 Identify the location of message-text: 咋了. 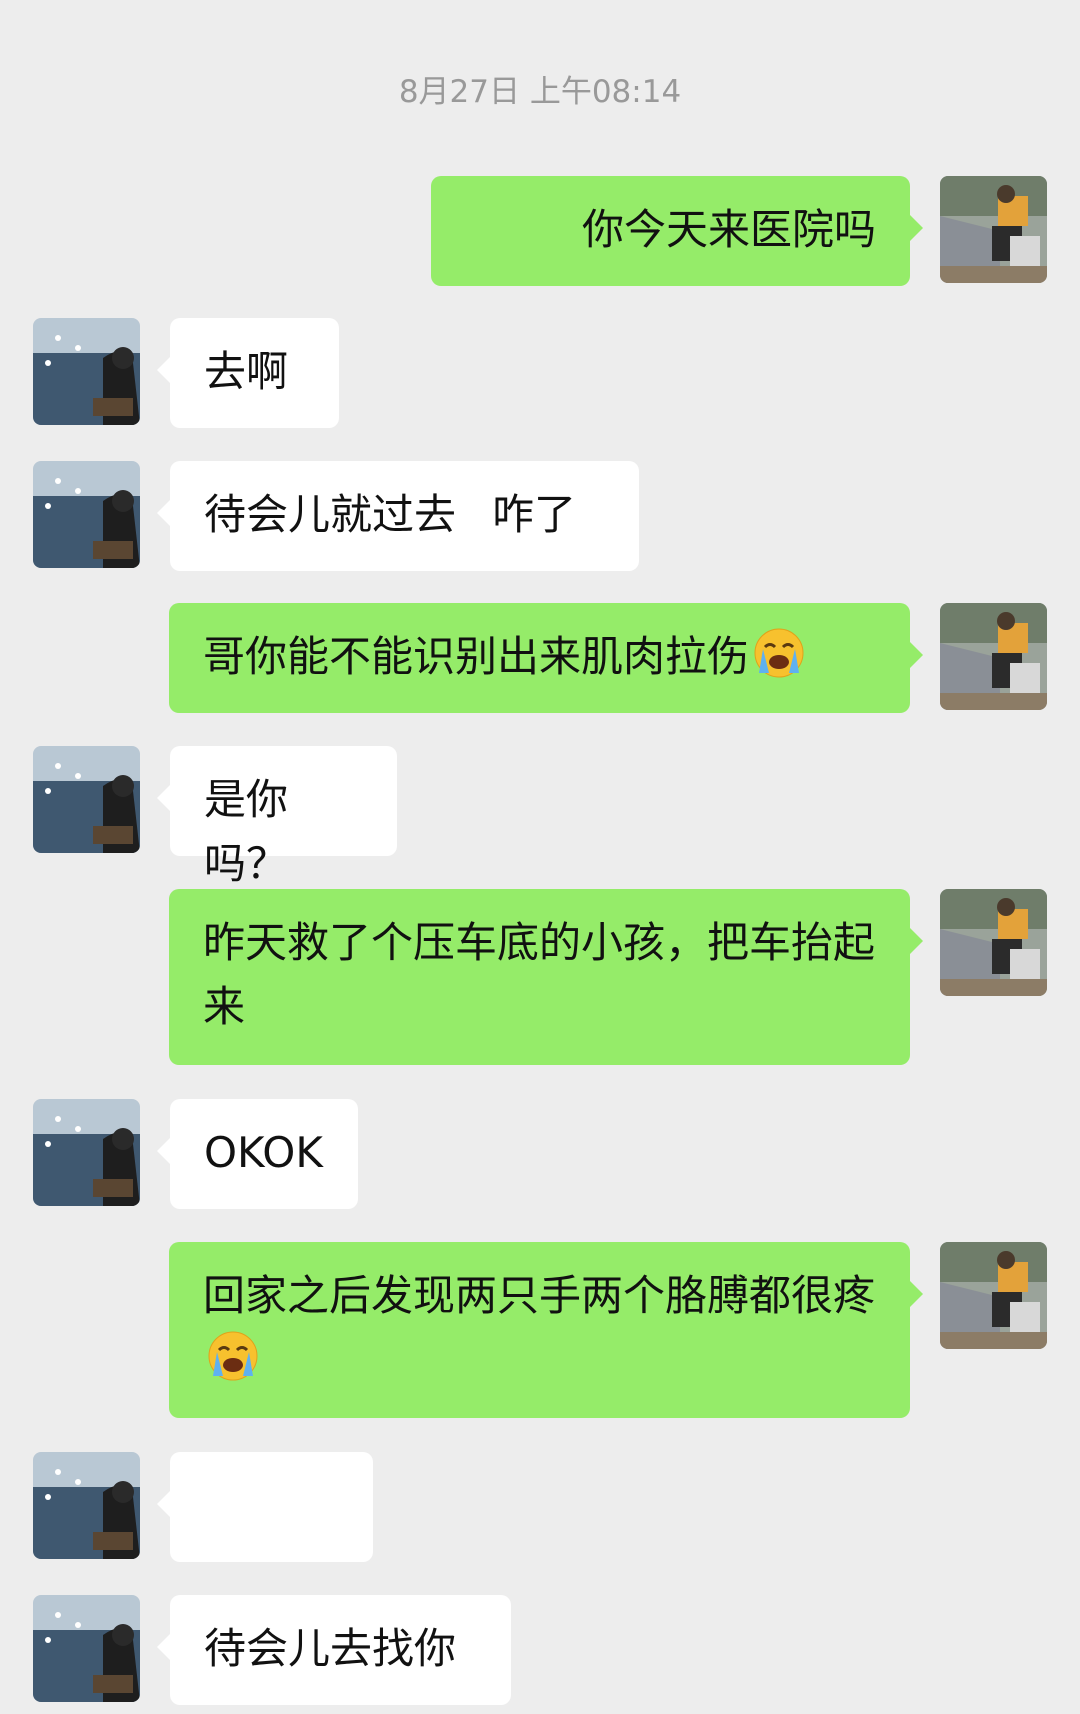
(534, 514).